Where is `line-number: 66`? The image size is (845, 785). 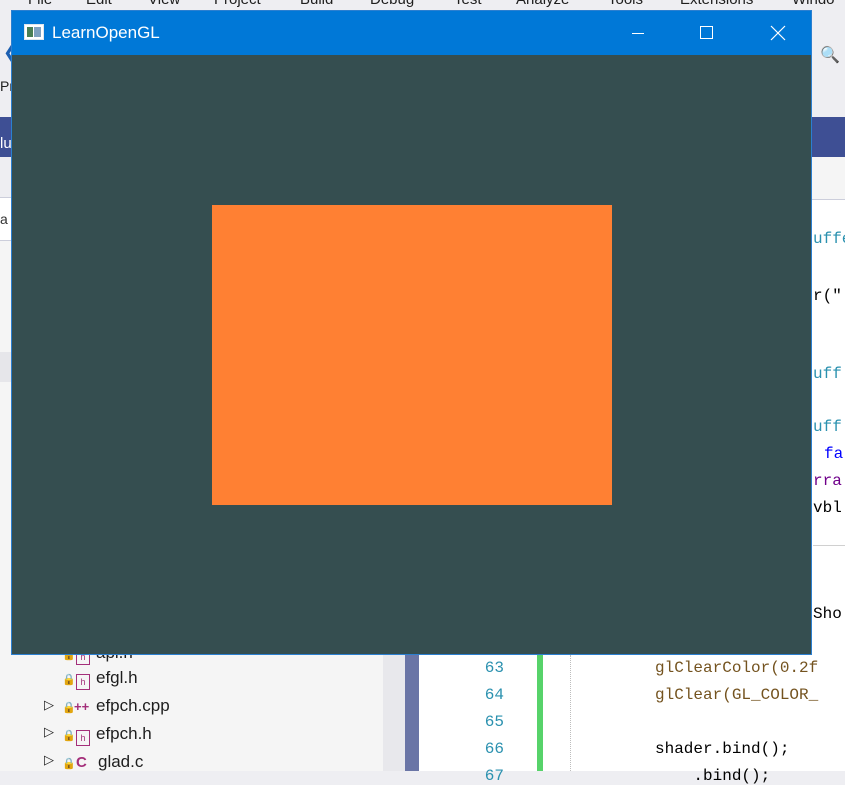 line-number: 66 is located at coordinates (494, 749).